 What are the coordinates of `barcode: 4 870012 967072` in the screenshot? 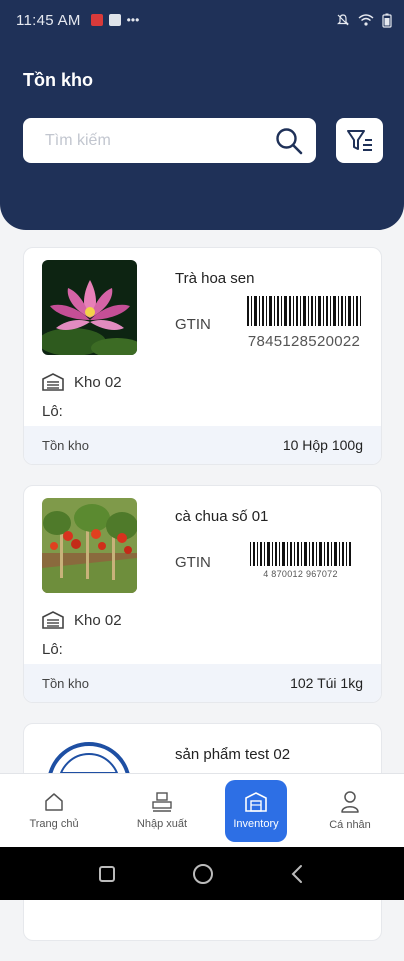 It's located at (300, 560).